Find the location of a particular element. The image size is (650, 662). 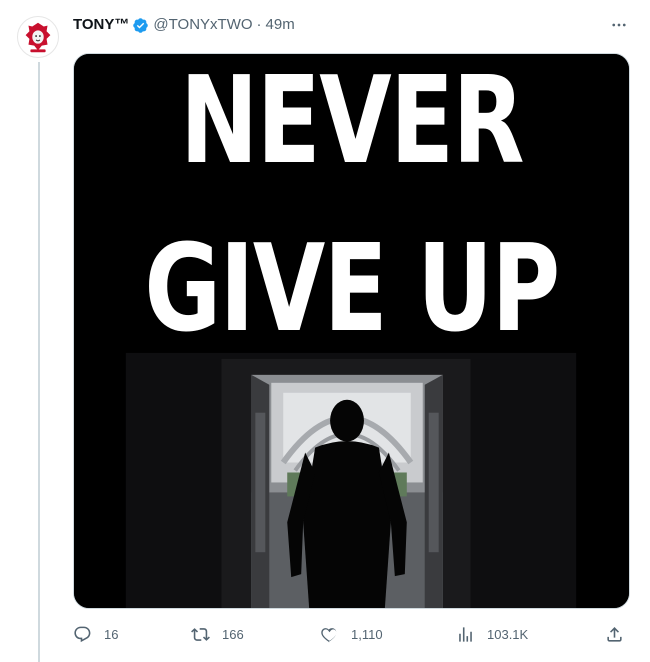

tweet-actions: 16 166 1,110 103.1K is located at coordinates (351, 634).